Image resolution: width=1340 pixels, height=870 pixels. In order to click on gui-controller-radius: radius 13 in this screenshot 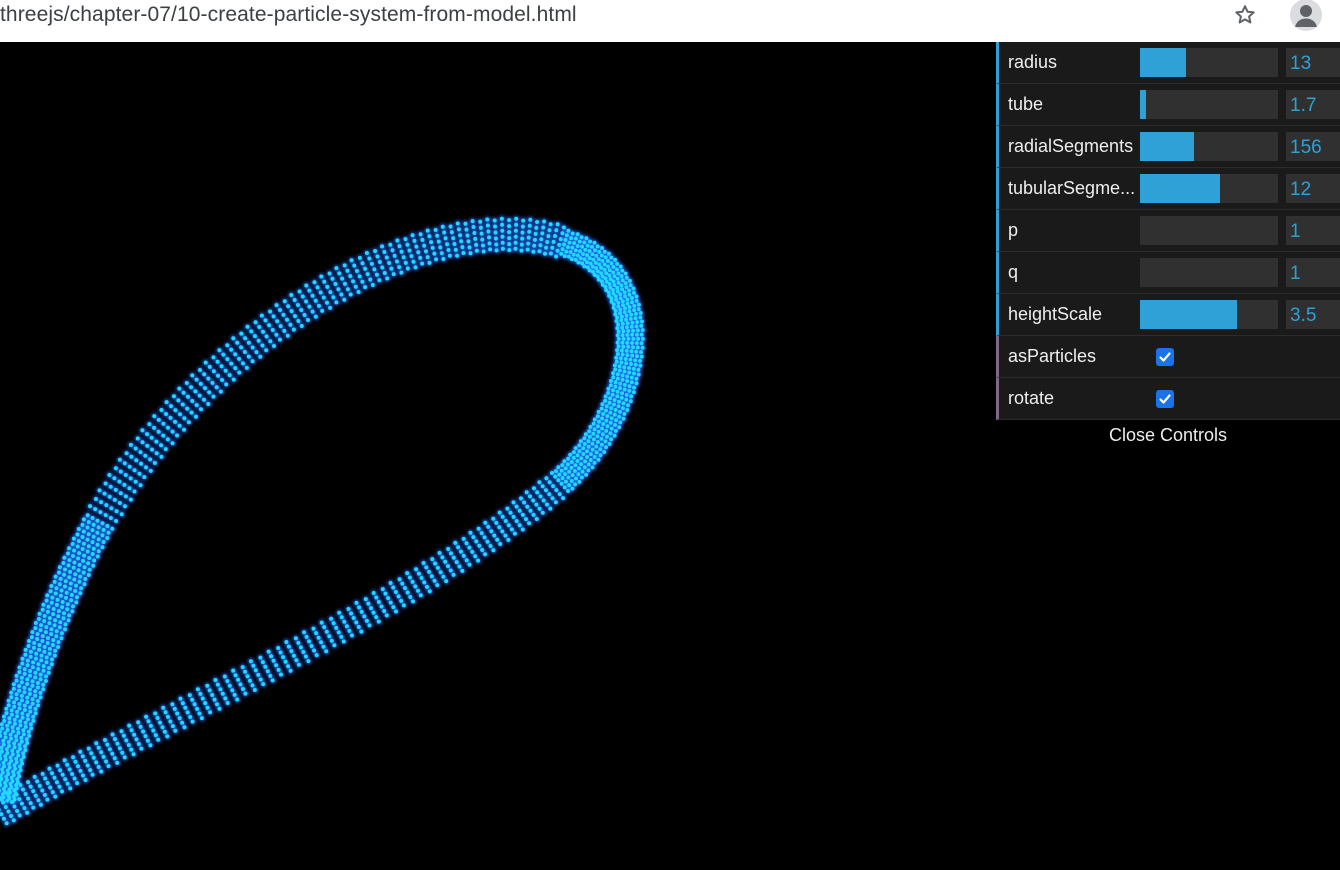, I will do `click(1168, 63)`.